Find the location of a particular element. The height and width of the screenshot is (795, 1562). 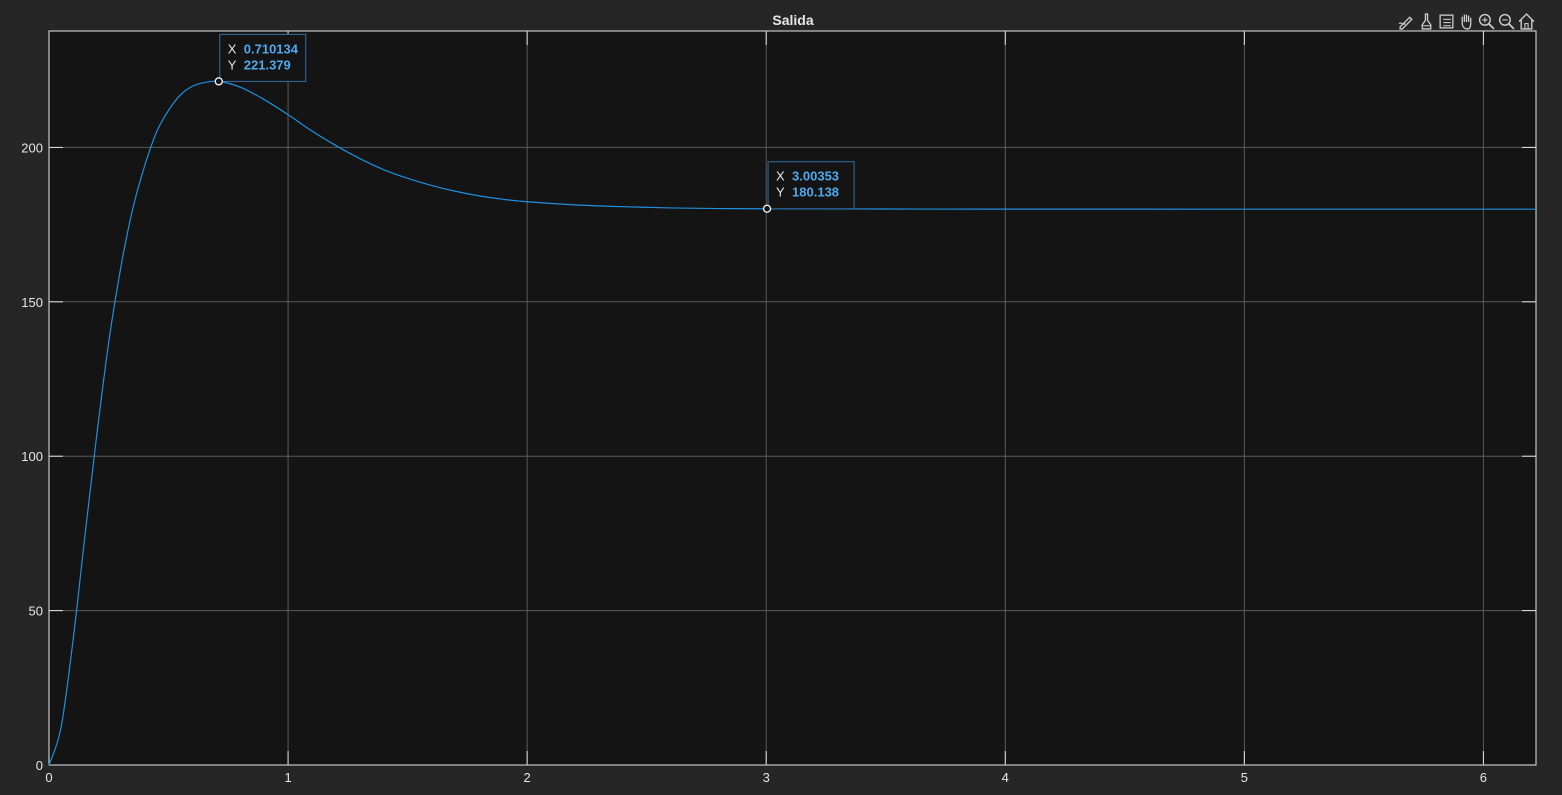

zoom-in-button is located at coordinates (1486, 21).